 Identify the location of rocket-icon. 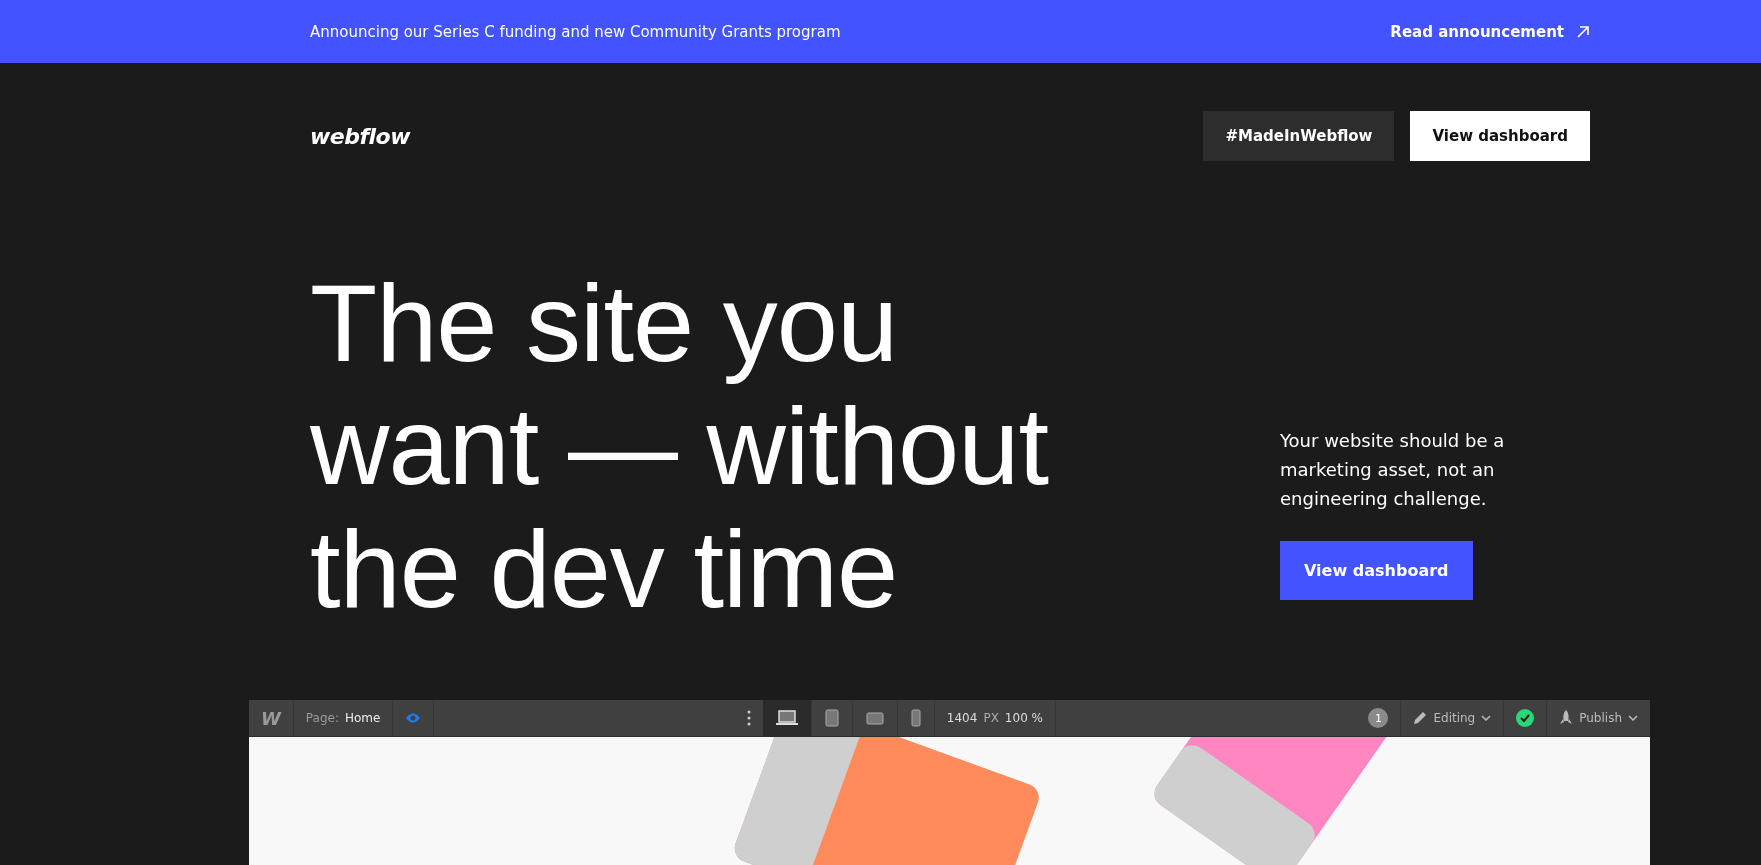
(1566, 718).